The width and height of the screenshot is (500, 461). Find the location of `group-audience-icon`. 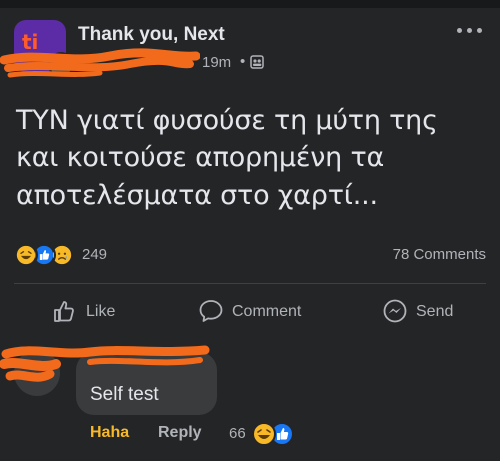

group-audience-icon is located at coordinates (257, 62).